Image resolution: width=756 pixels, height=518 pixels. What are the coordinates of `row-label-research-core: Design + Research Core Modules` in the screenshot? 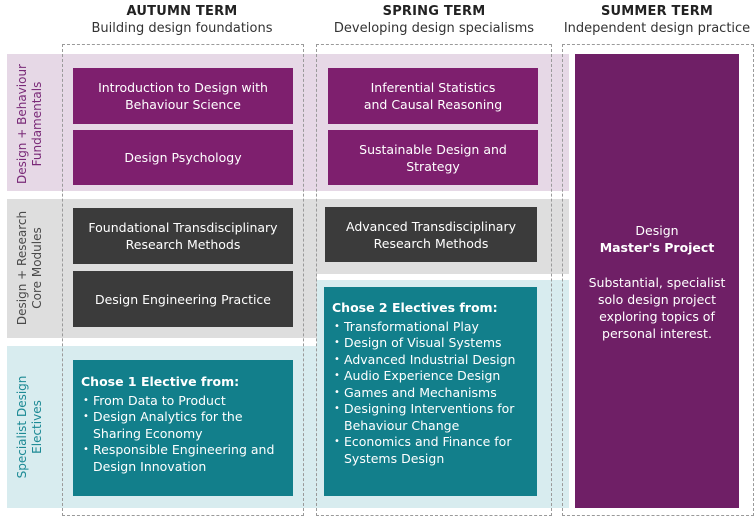 It's located at (30, 268).